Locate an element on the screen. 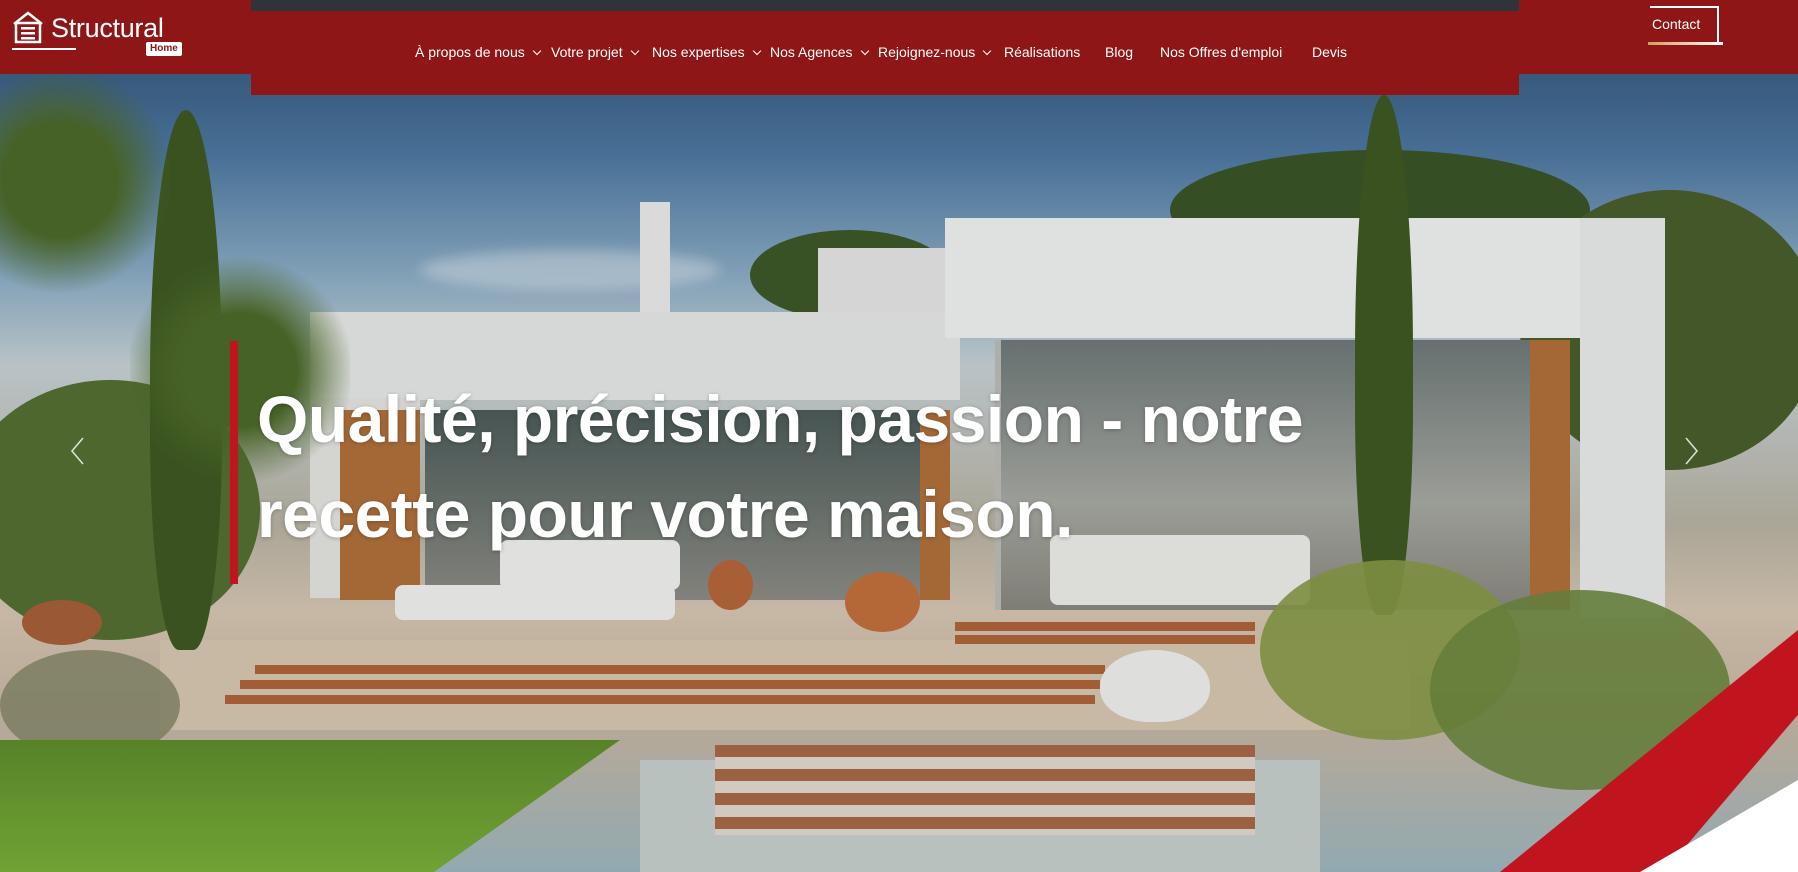 The width and height of the screenshot is (1798, 872). nav-item-label: Votre projet is located at coordinates (587, 52).